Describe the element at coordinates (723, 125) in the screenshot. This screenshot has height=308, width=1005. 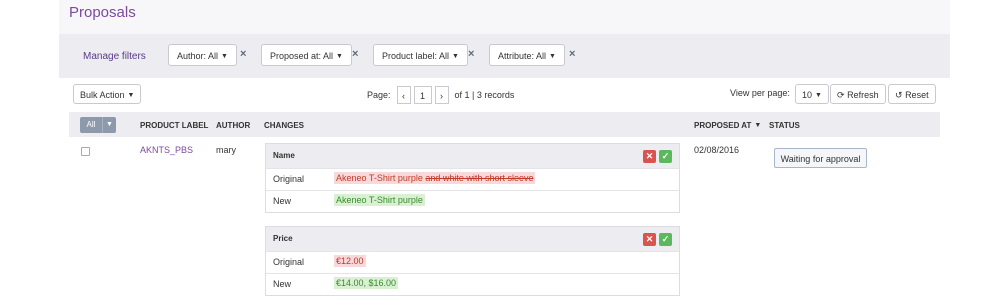
I see `proposed-at-header-label: PROPOSED AT` at that location.